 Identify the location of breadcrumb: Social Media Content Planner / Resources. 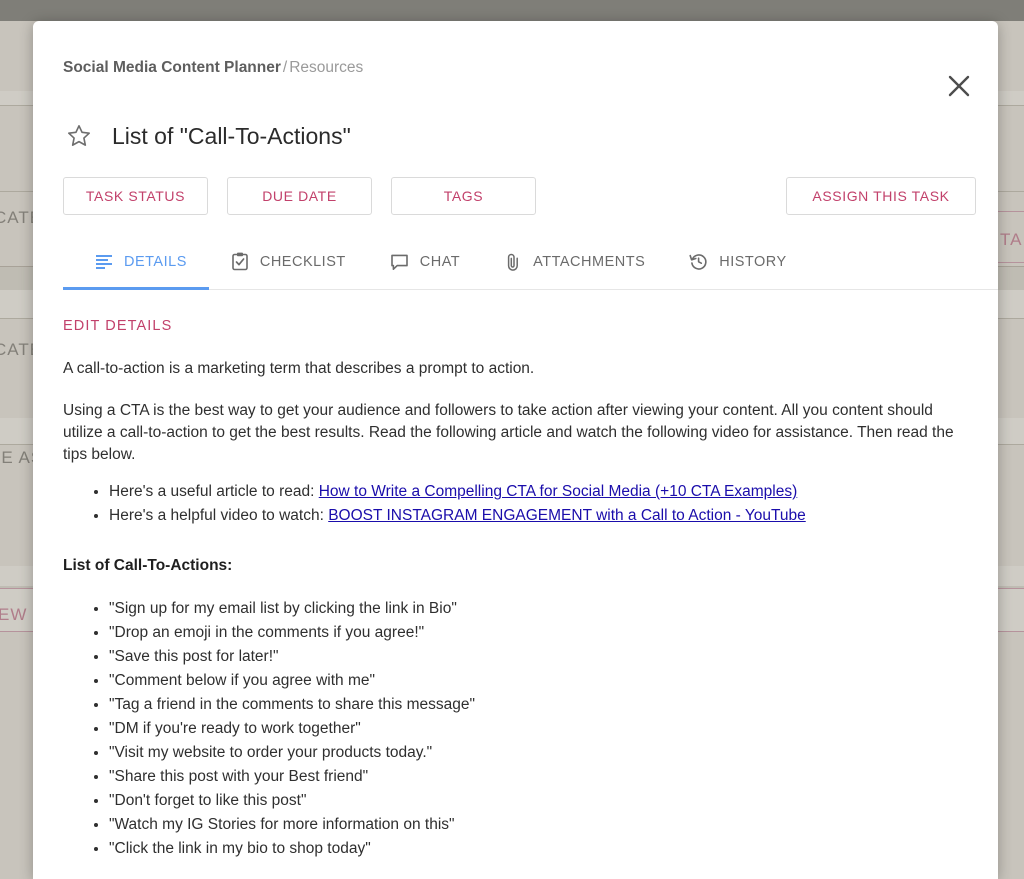
(213, 68).